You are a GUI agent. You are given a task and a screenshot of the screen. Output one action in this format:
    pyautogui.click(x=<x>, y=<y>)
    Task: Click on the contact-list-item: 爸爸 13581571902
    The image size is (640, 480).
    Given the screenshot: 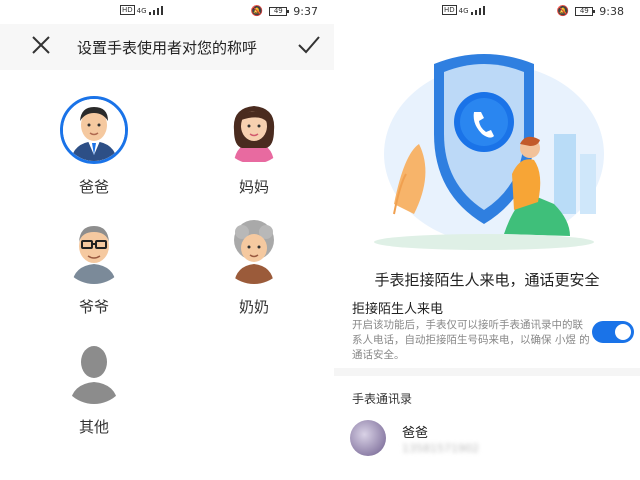 What is the action you would take?
    pyautogui.click(x=495, y=440)
    